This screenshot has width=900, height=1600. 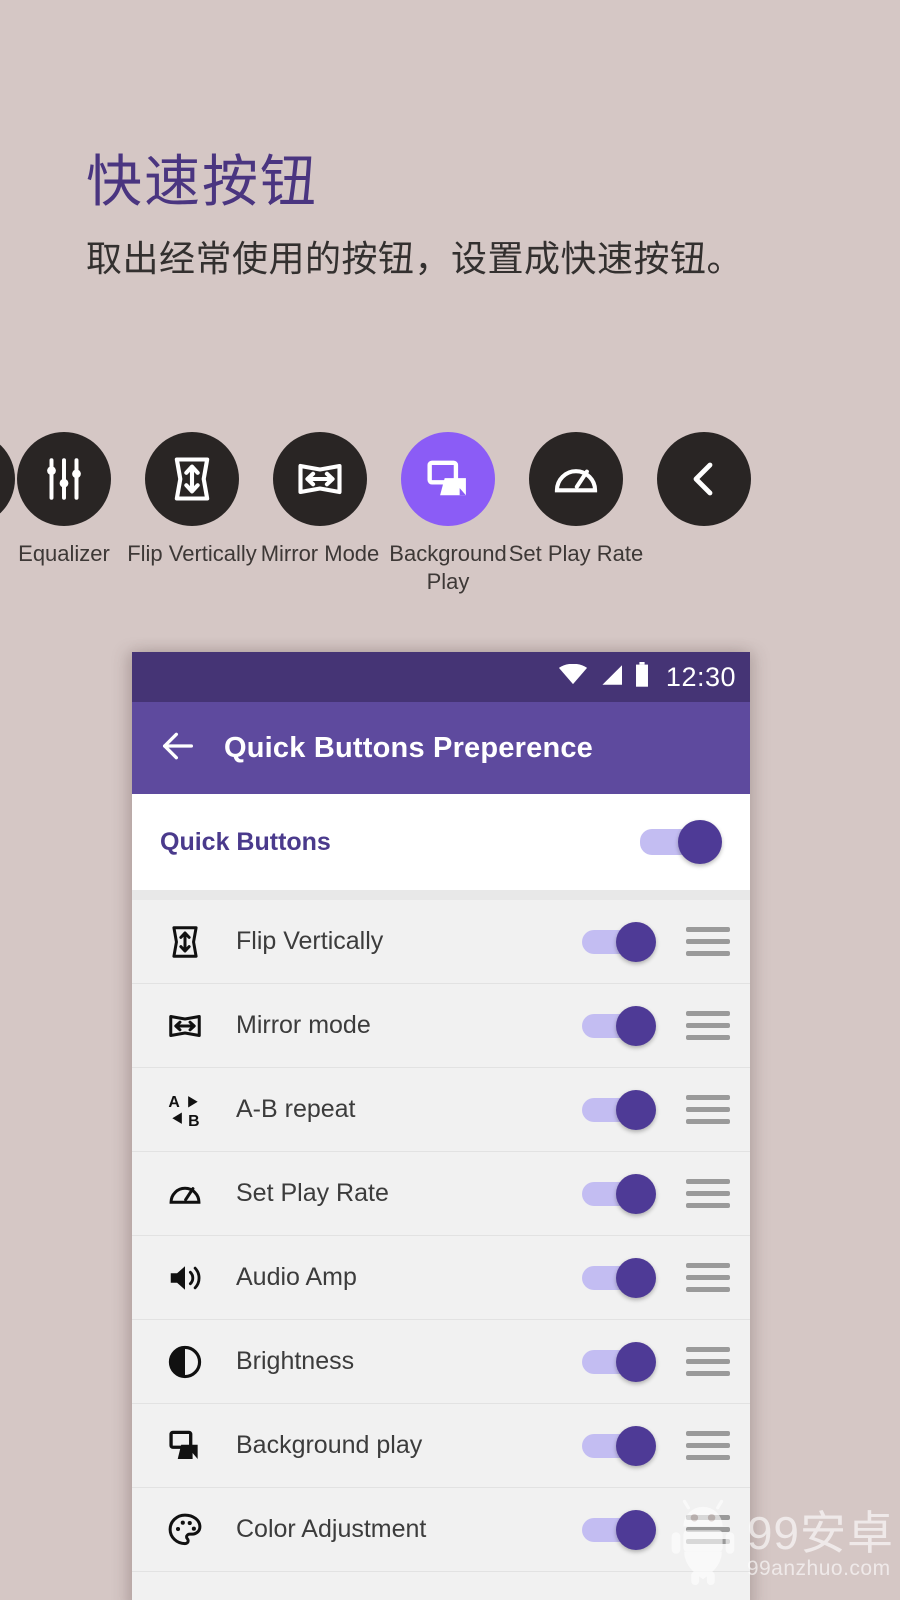 I want to click on color-adjustment-icon, so click(x=185, y=1530).